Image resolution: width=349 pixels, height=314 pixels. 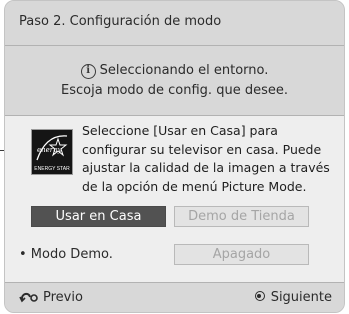 What do you see at coordinates (66, 254) in the screenshot?
I see `demo-mode-label: • Modo Demo.` at bounding box center [66, 254].